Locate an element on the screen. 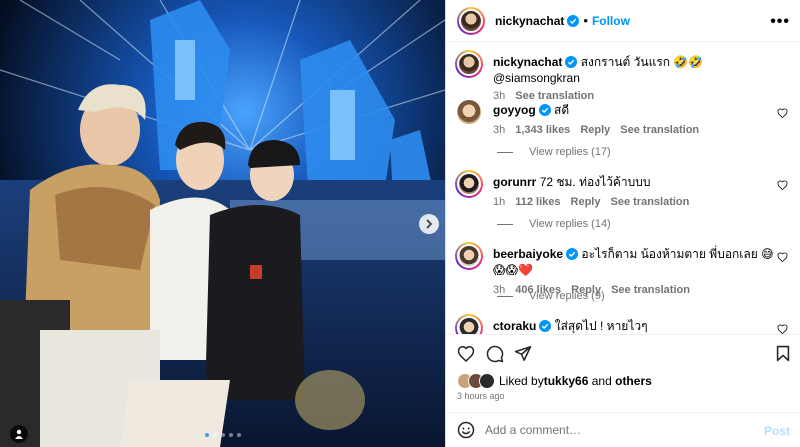  post-comment-button: Post is located at coordinates (777, 431).